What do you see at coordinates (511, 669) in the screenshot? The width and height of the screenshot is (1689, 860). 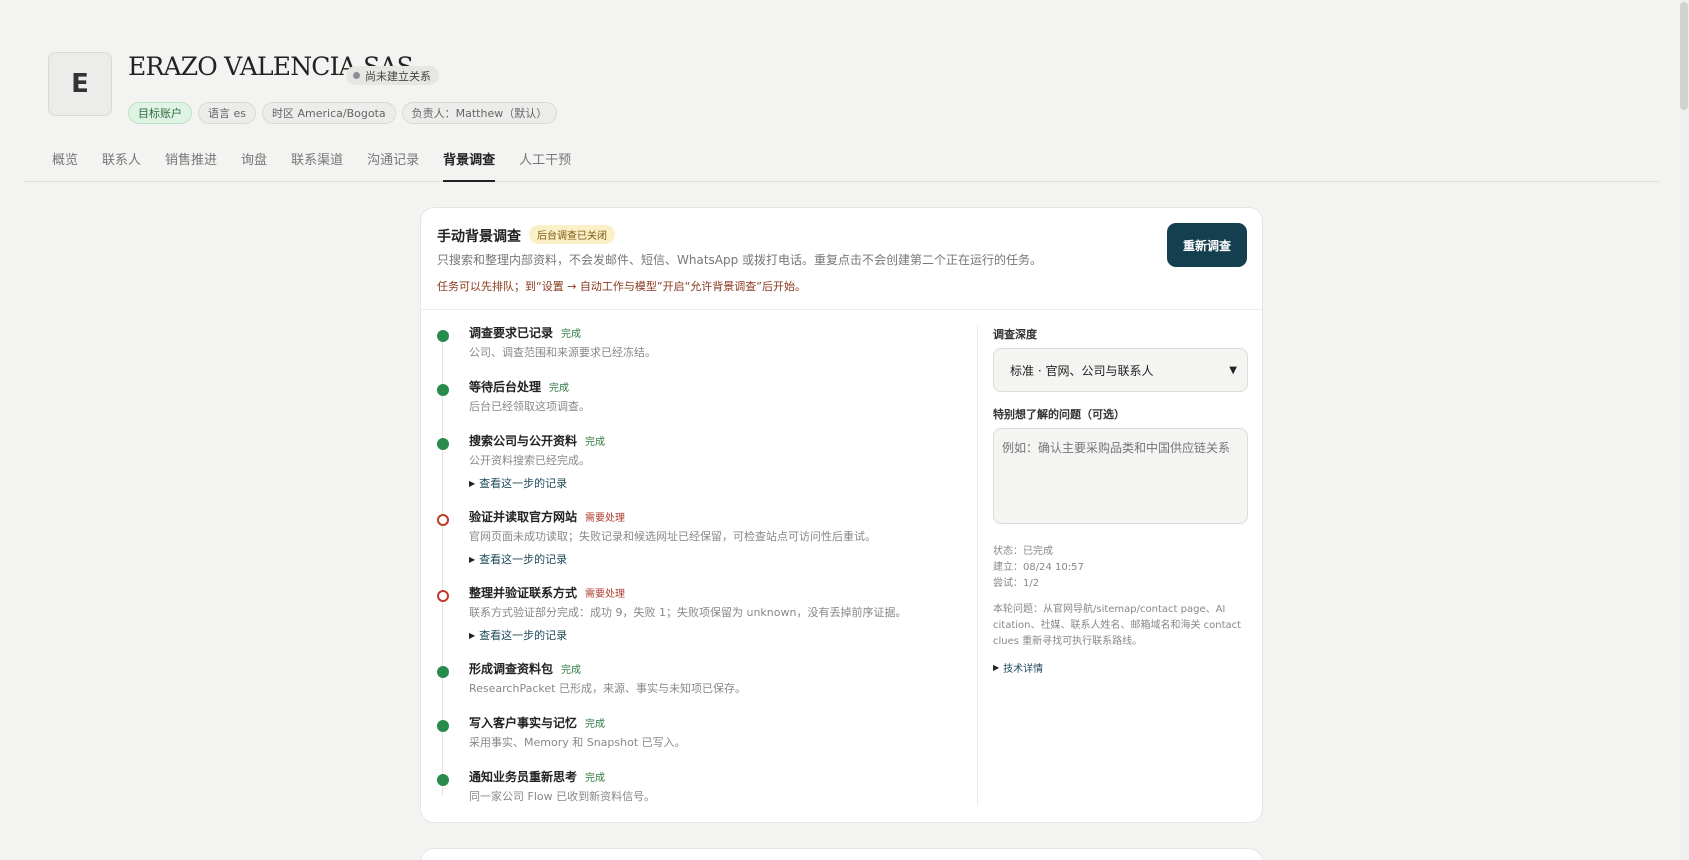 I see `step-title: 形成调查资料包` at bounding box center [511, 669].